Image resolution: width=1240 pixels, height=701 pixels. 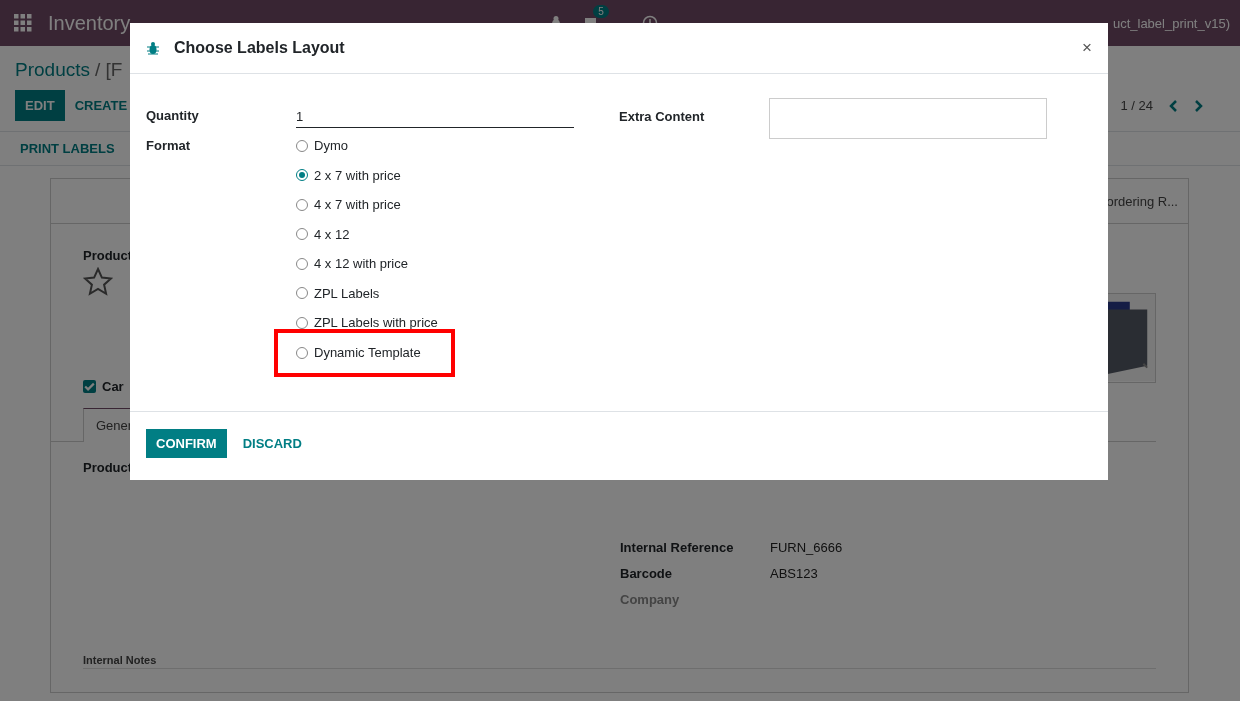 I want to click on checkbox, so click(x=89, y=386).